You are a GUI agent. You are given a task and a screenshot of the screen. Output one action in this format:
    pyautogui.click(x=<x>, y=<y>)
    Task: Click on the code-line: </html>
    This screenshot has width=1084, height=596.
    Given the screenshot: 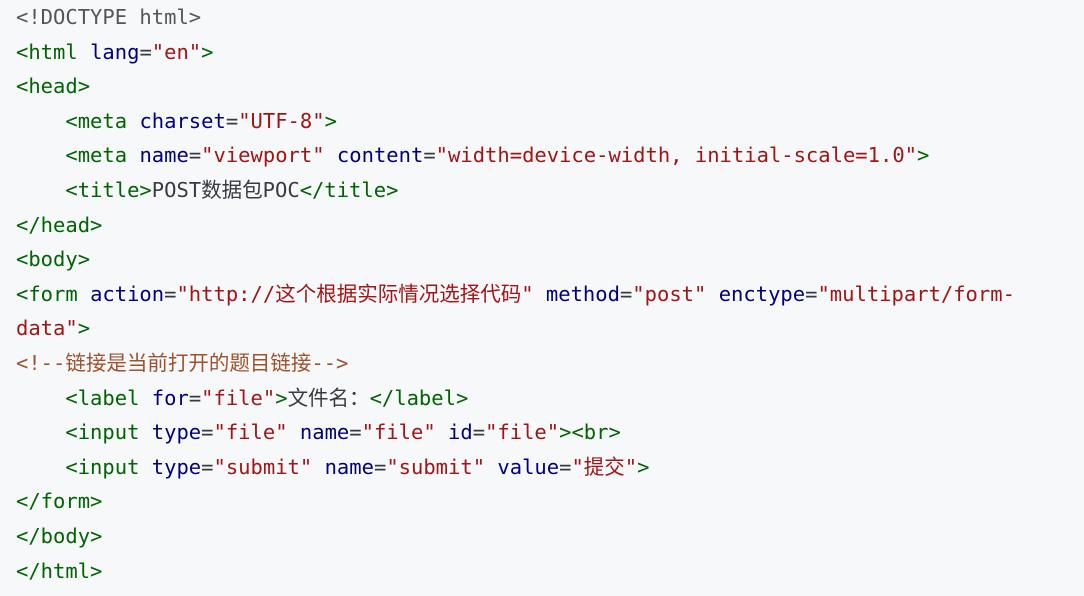 What is the action you would take?
    pyautogui.click(x=59, y=571)
    